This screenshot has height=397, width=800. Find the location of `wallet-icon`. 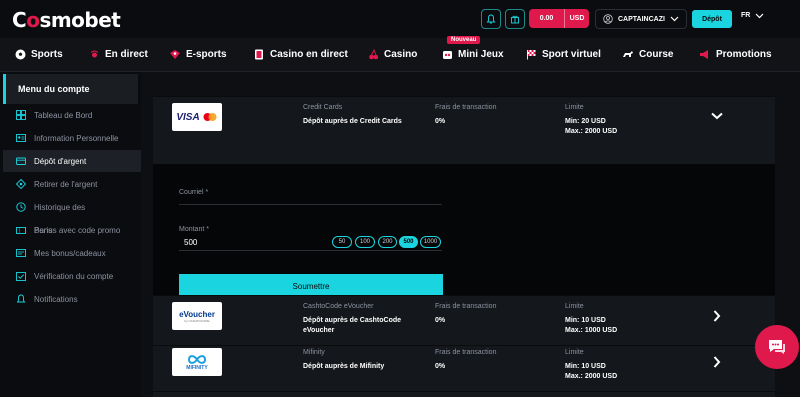

wallet-icon is located at coordinates (21, 161).